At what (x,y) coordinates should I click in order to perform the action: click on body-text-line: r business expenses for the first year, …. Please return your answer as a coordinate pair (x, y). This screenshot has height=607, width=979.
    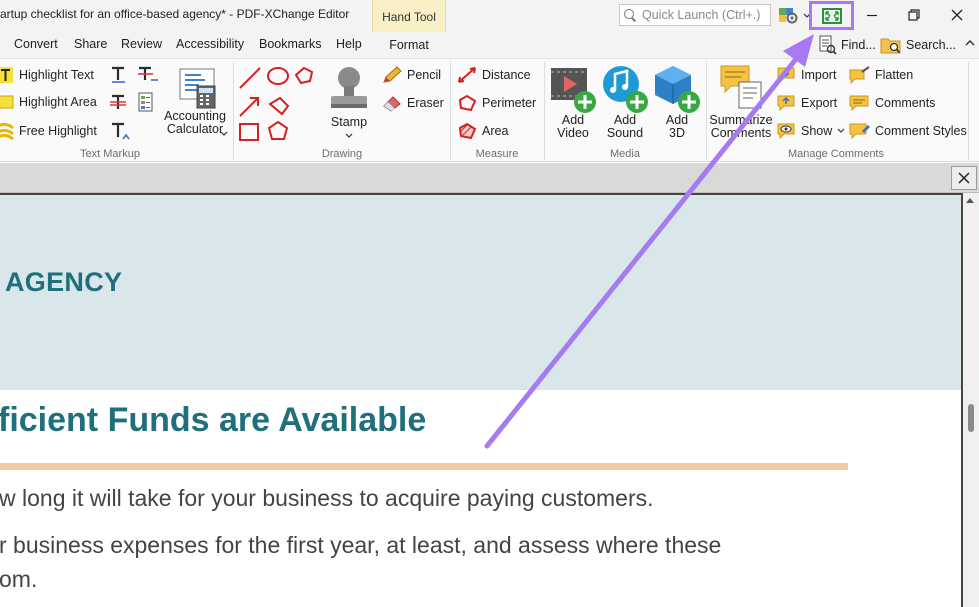
    Looking at the image, I should click on (361, 545).